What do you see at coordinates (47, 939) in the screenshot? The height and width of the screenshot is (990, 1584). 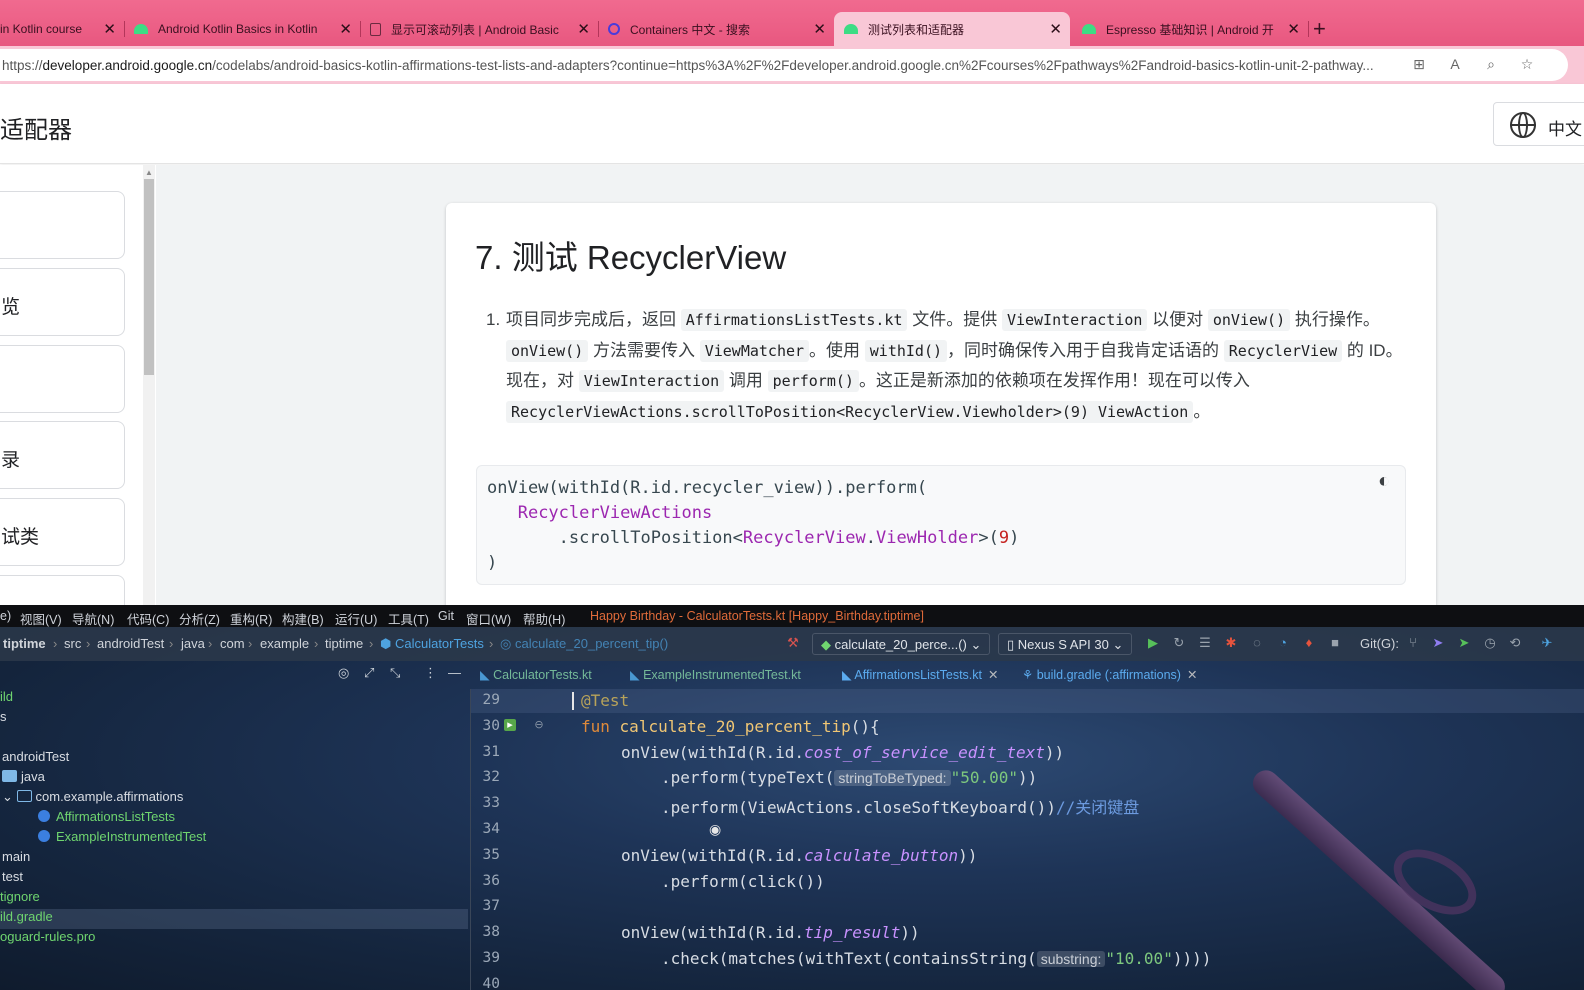 I see `tree-item: oguard-rules.pro` at bounding box center [47, 939].